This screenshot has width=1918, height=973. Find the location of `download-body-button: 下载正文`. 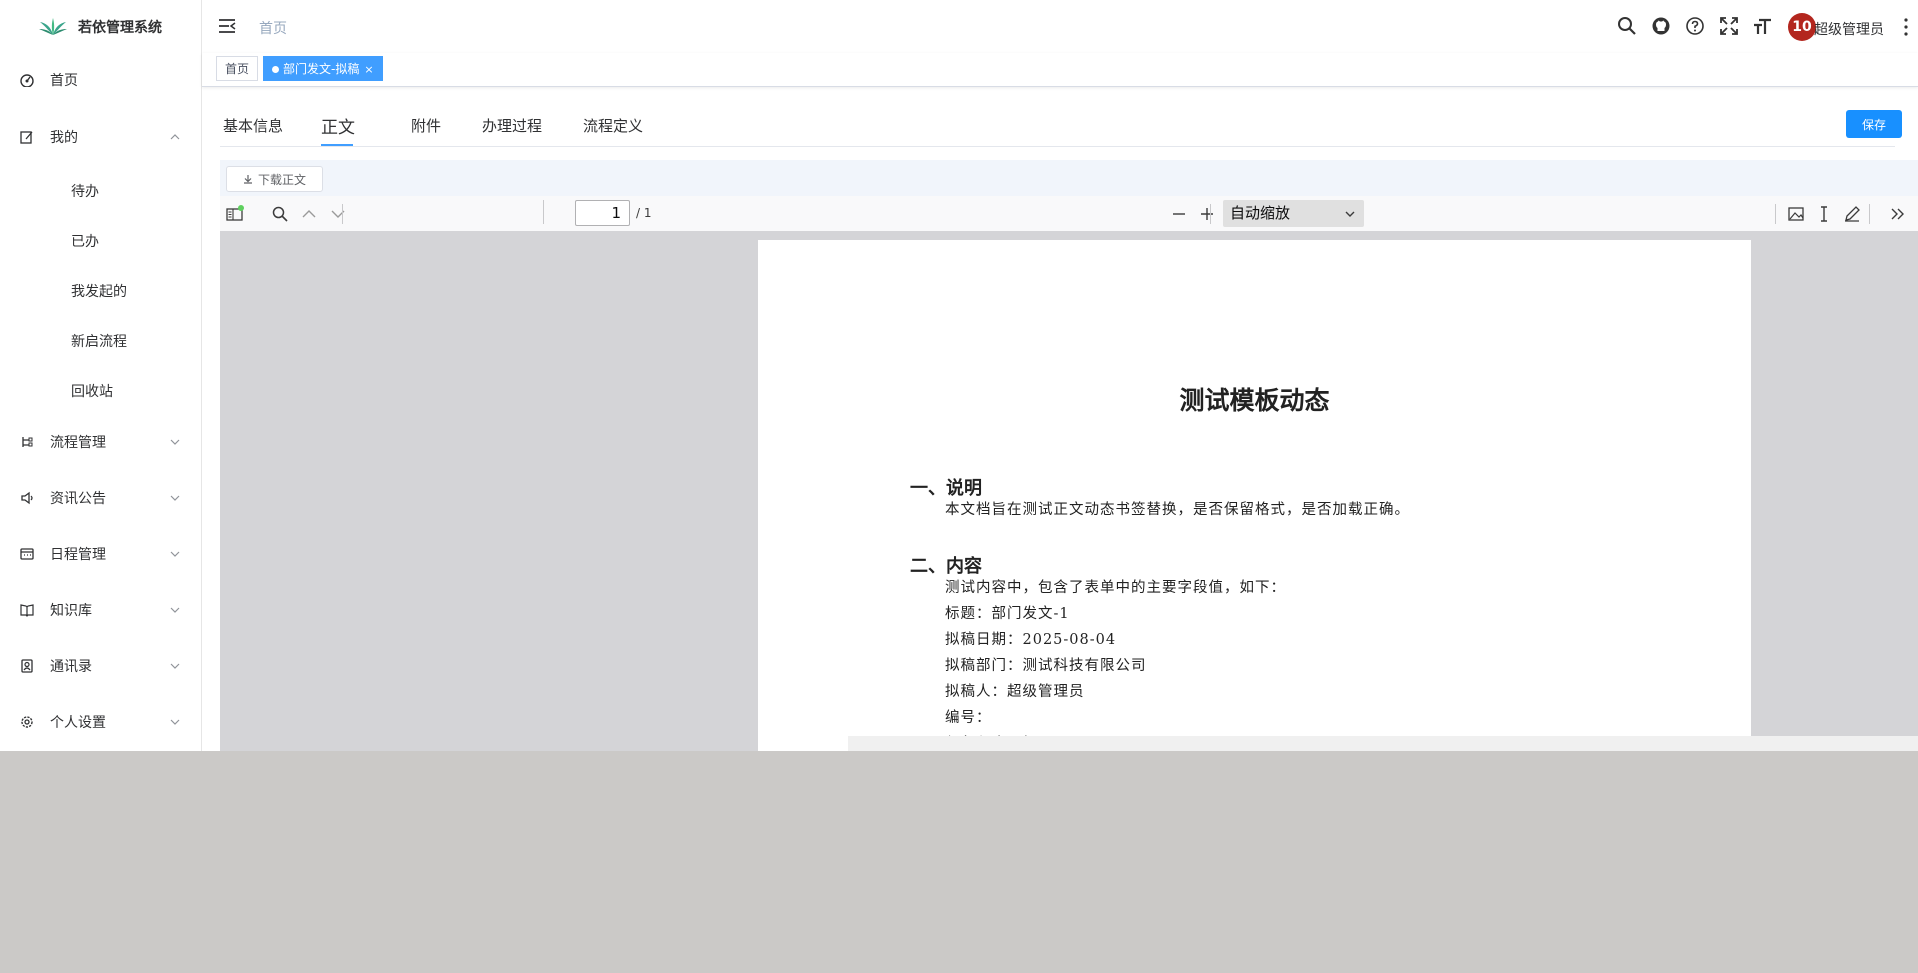

download-body-button: 下载正文 is located at coordinates (274, 179).